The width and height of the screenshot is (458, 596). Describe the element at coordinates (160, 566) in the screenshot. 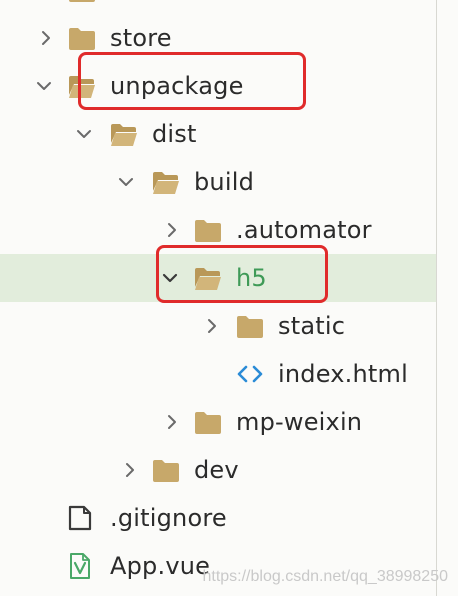

I see `tree-item-label: App.vue` at that location.